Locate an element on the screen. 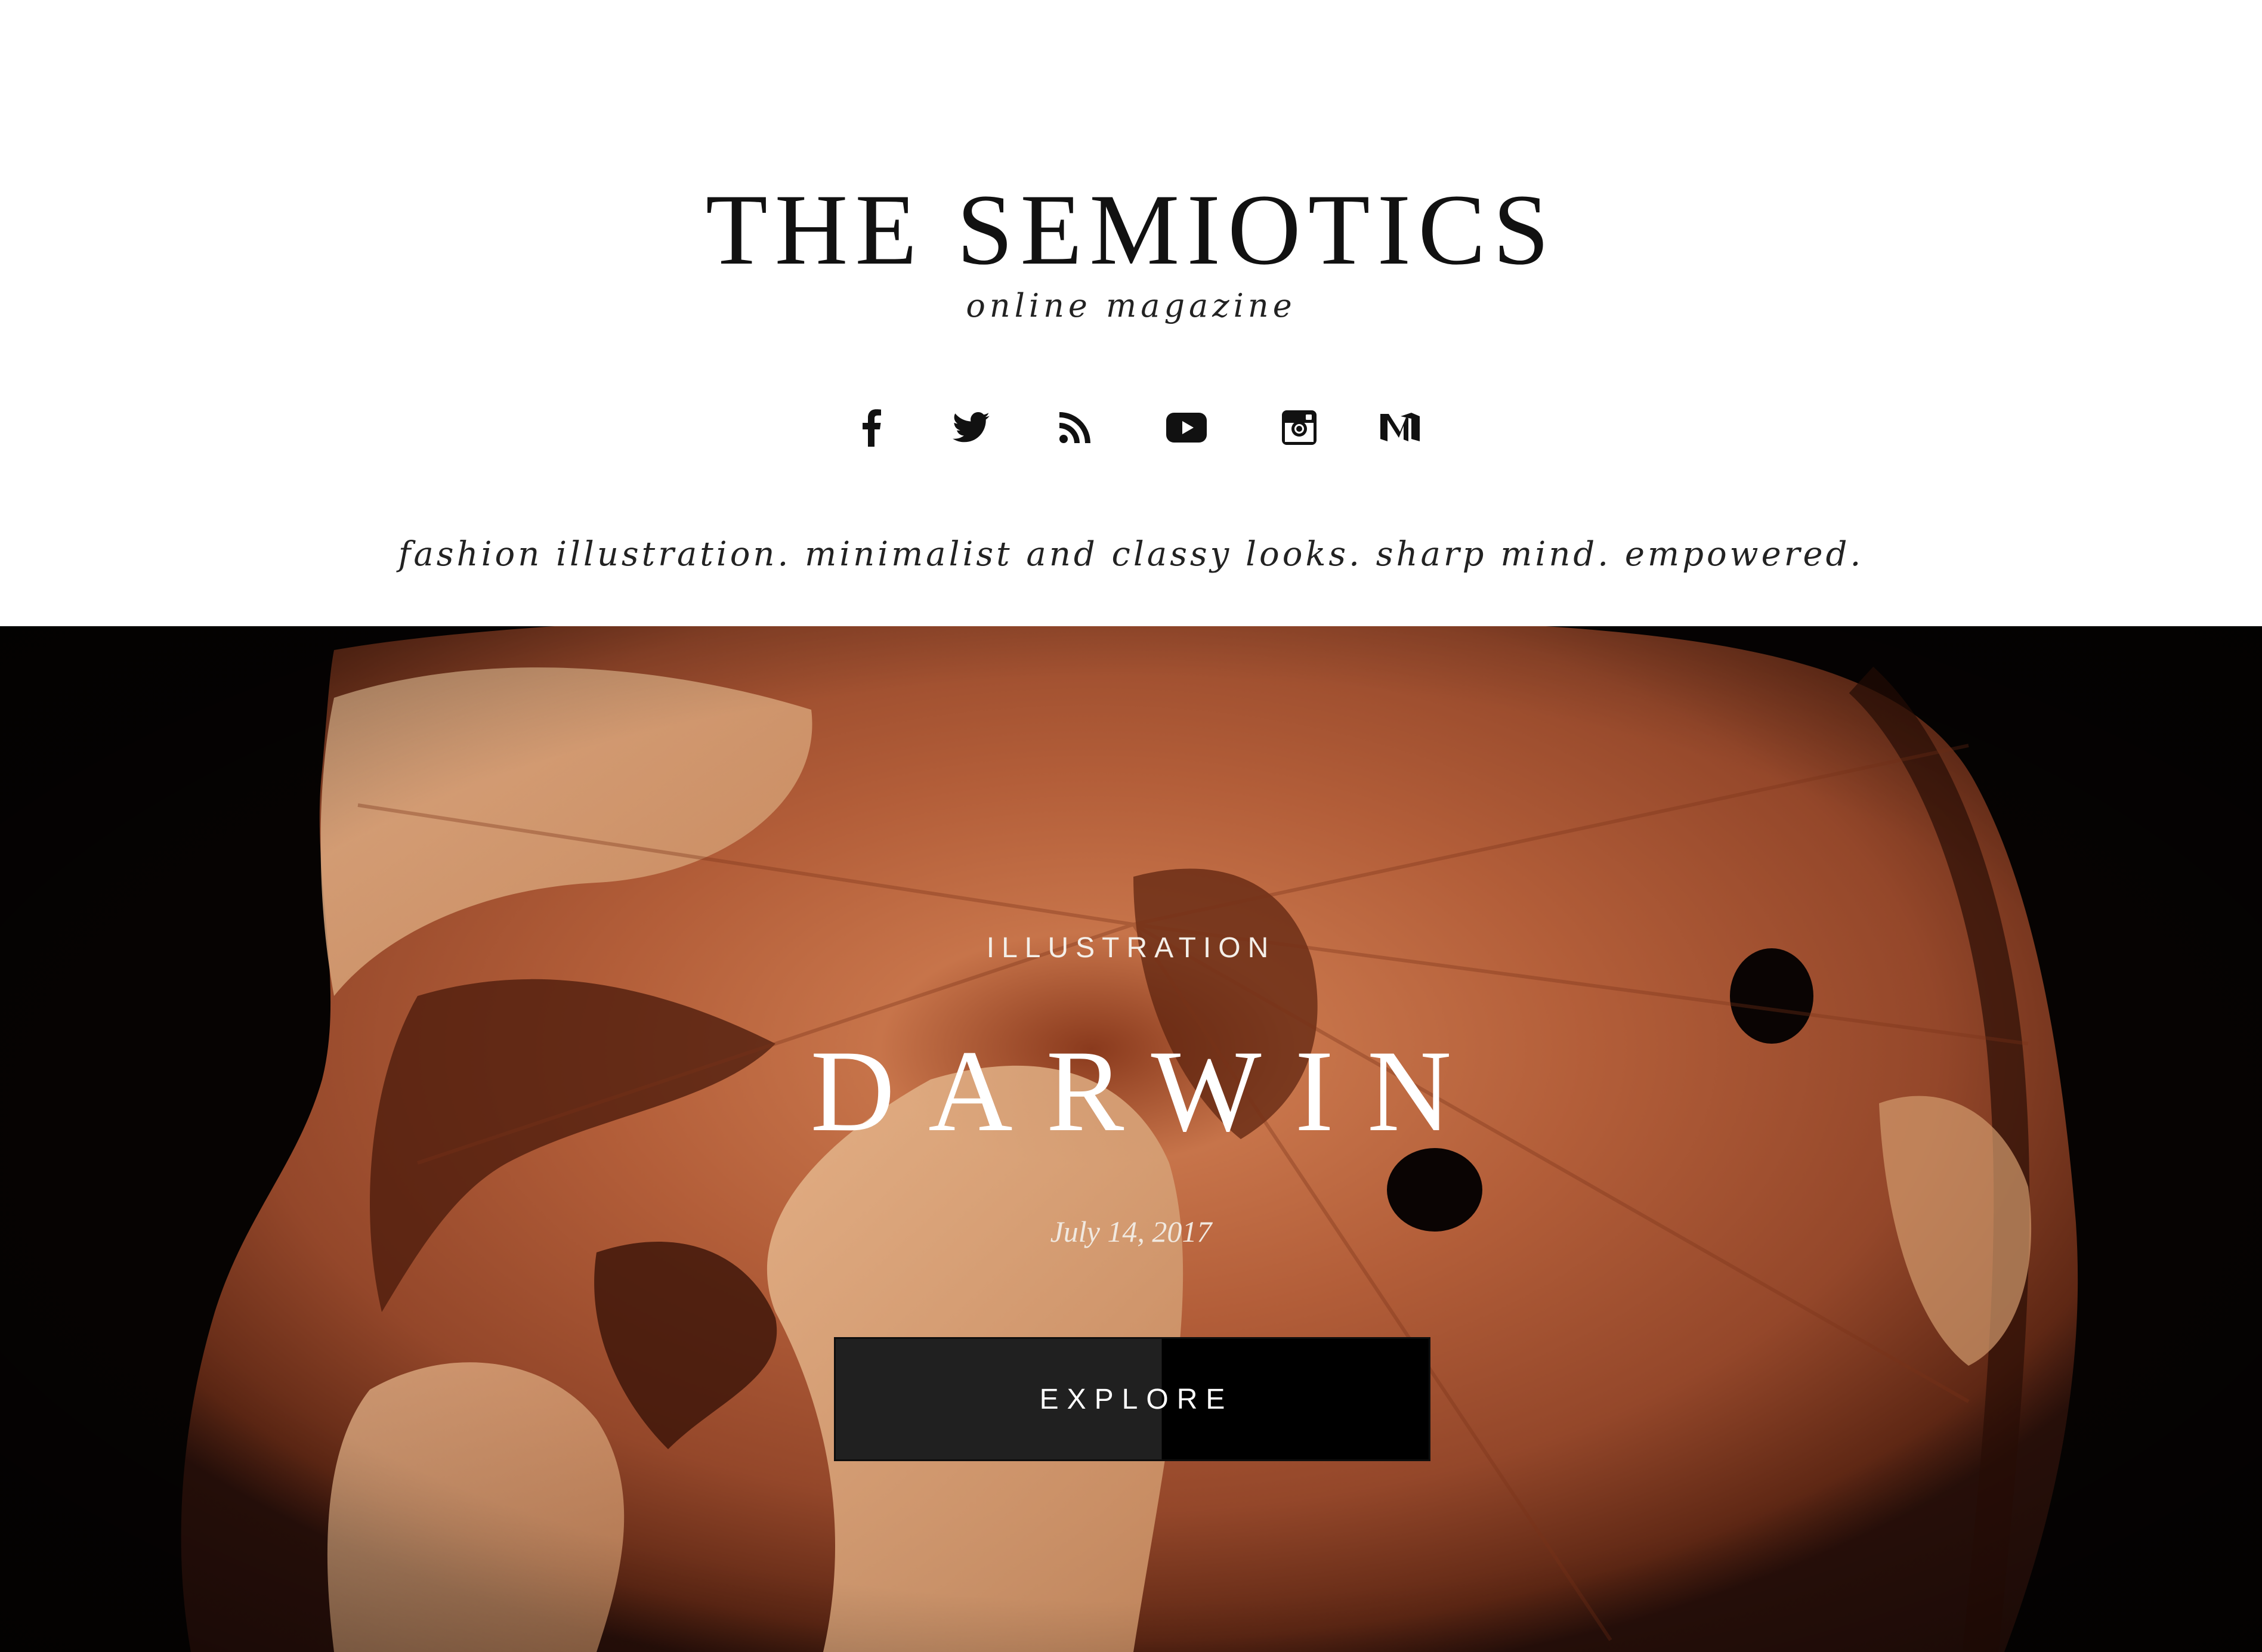 Image resolution: width=2262 pixels, height=1652 pixels. instagram-icon is located at coordinates (1299, 427).